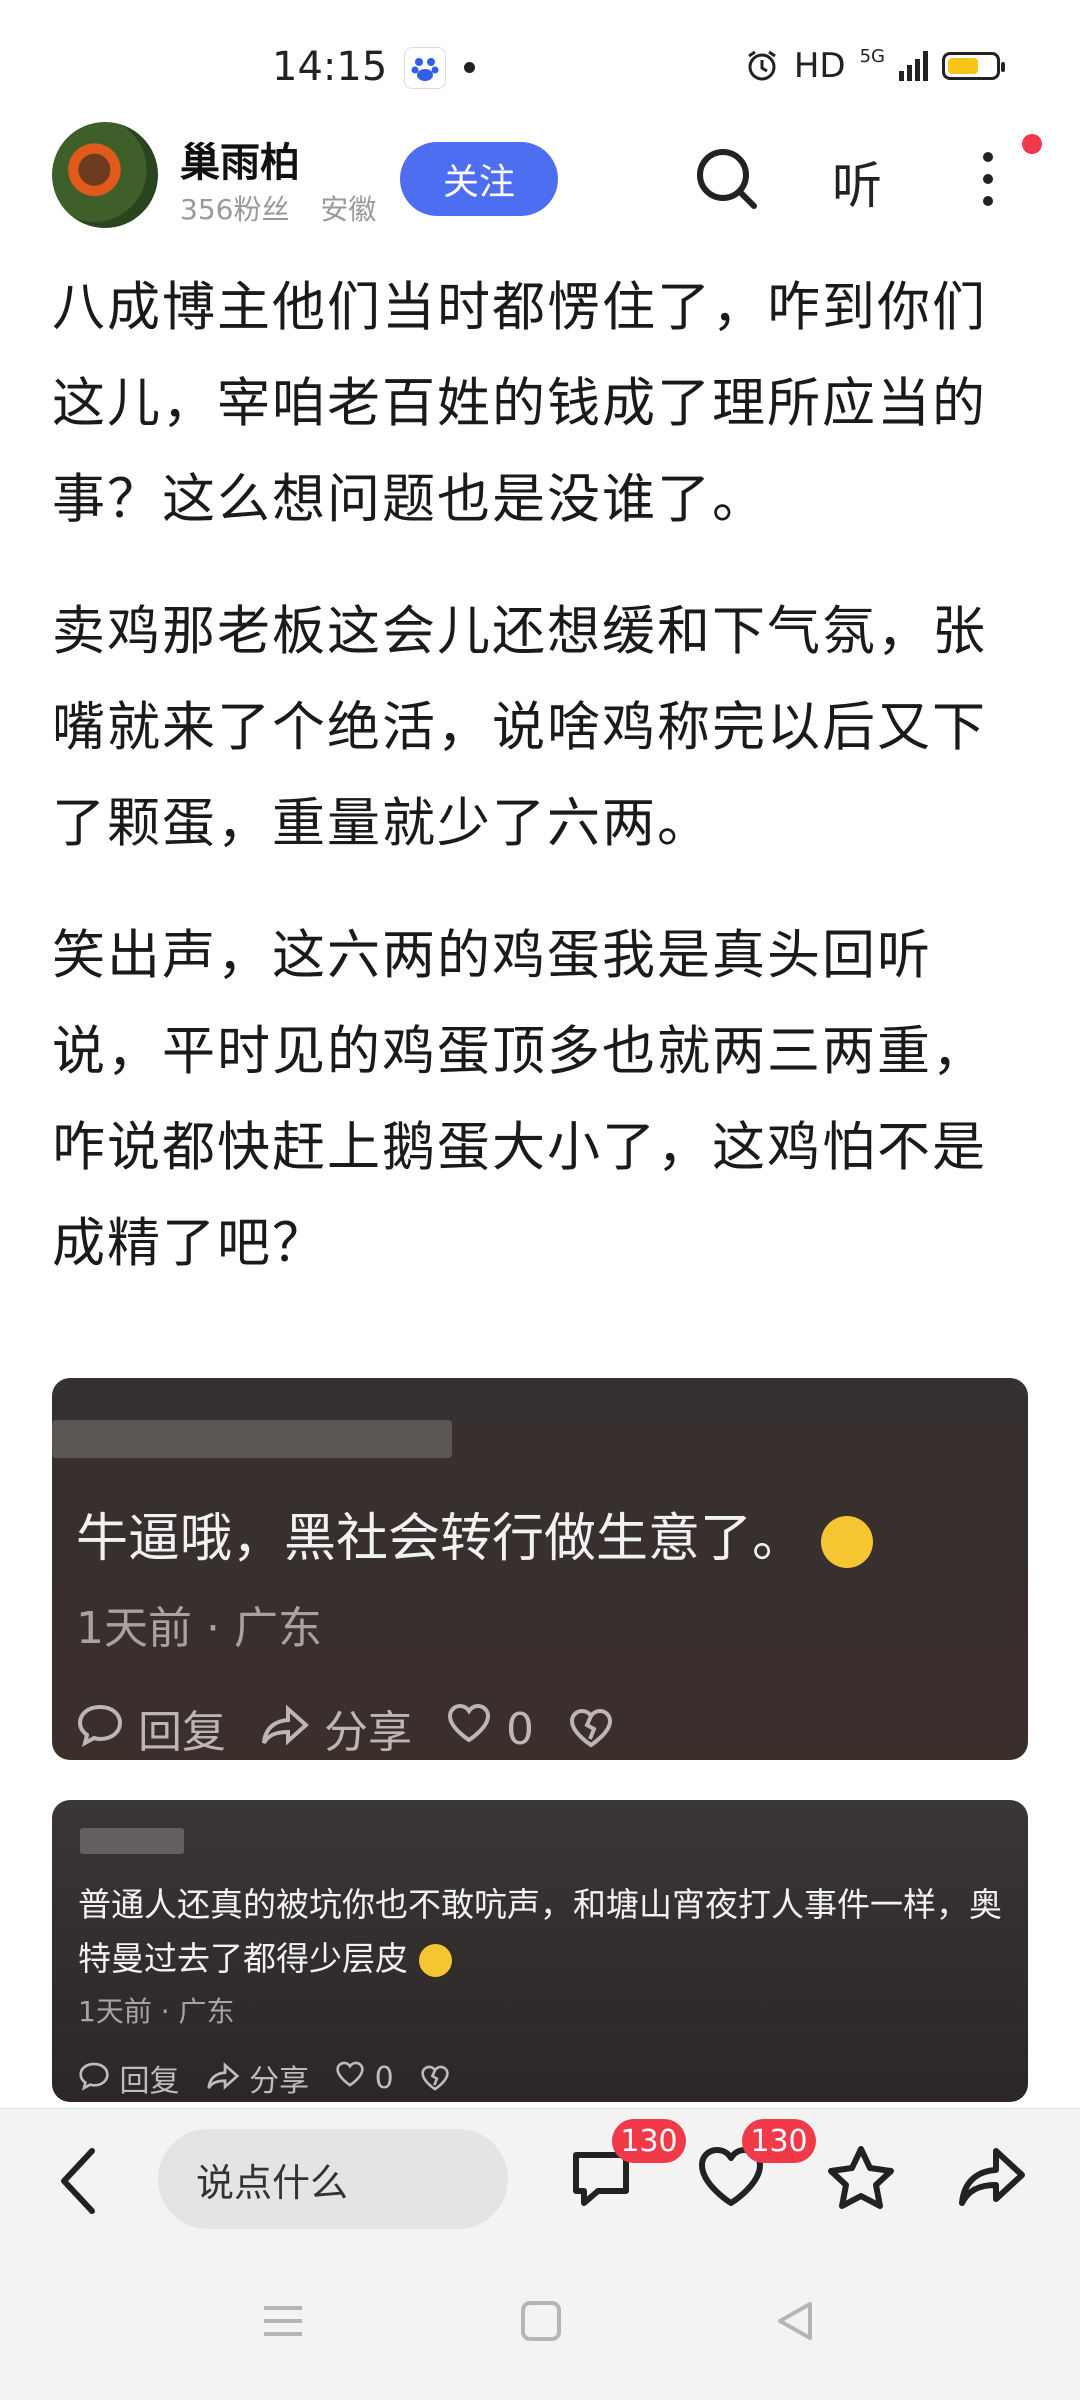 Image resolution: width=1080 pixels, height=2400 pixels. What do you see at coordinates (762, 65) in the screenshot?
I see `alarm-icon` at bounding box center [762, 65].